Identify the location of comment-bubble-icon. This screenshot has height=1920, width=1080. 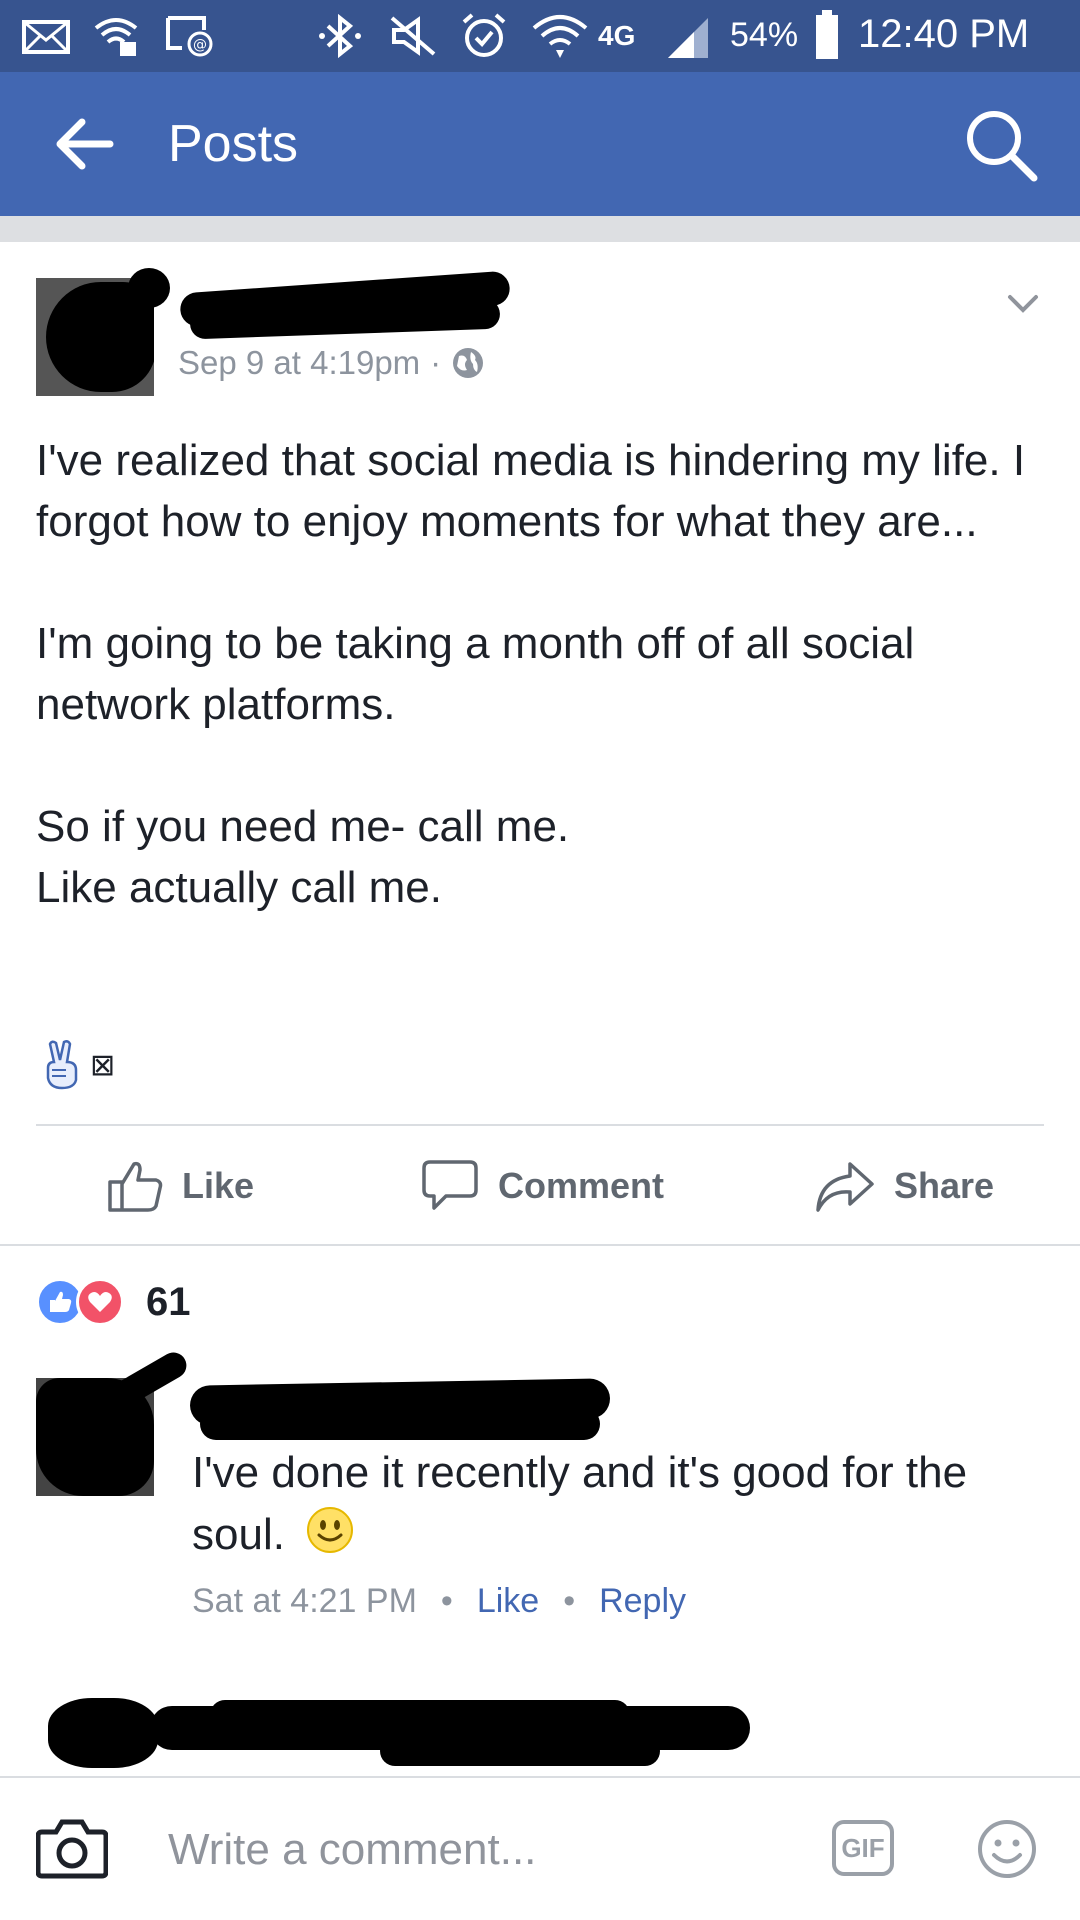
(450, 1185).